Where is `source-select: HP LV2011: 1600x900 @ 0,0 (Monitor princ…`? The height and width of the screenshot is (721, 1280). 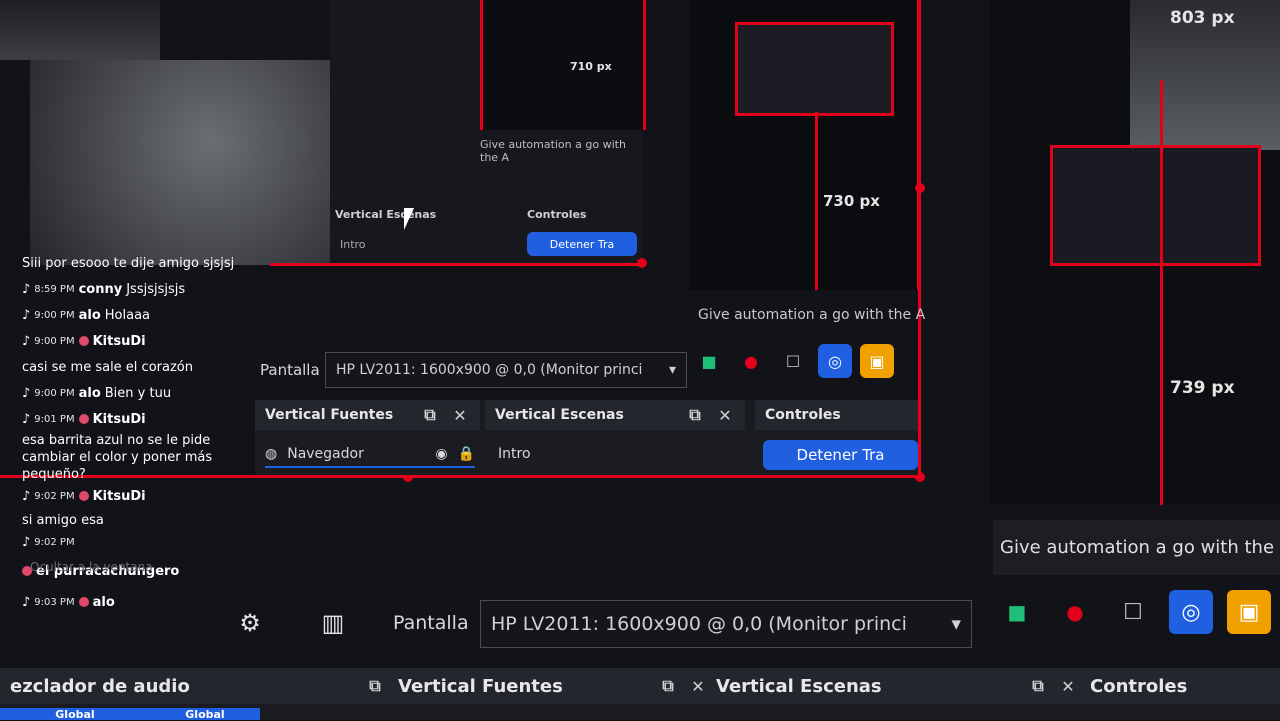
source-select: HP LV2011: 1600x900 @ 0,0 (Monitor princ… is located at coordinates (726, 624).